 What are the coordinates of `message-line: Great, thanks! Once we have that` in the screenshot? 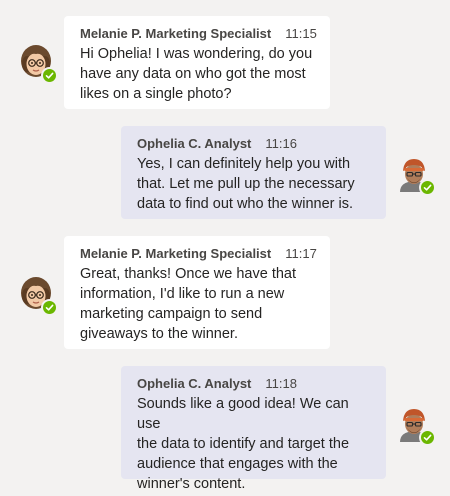 It's located at (188, 274).